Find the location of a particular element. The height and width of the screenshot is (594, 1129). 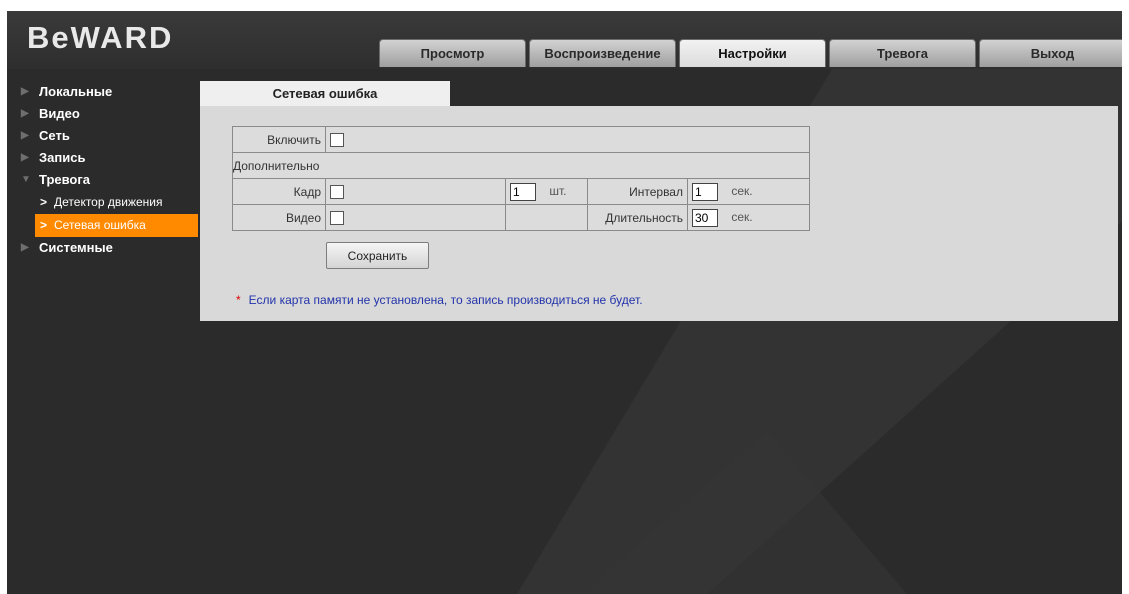

content-tab-network-error: Сетевая ошибка is located at coordinates (325, 93).